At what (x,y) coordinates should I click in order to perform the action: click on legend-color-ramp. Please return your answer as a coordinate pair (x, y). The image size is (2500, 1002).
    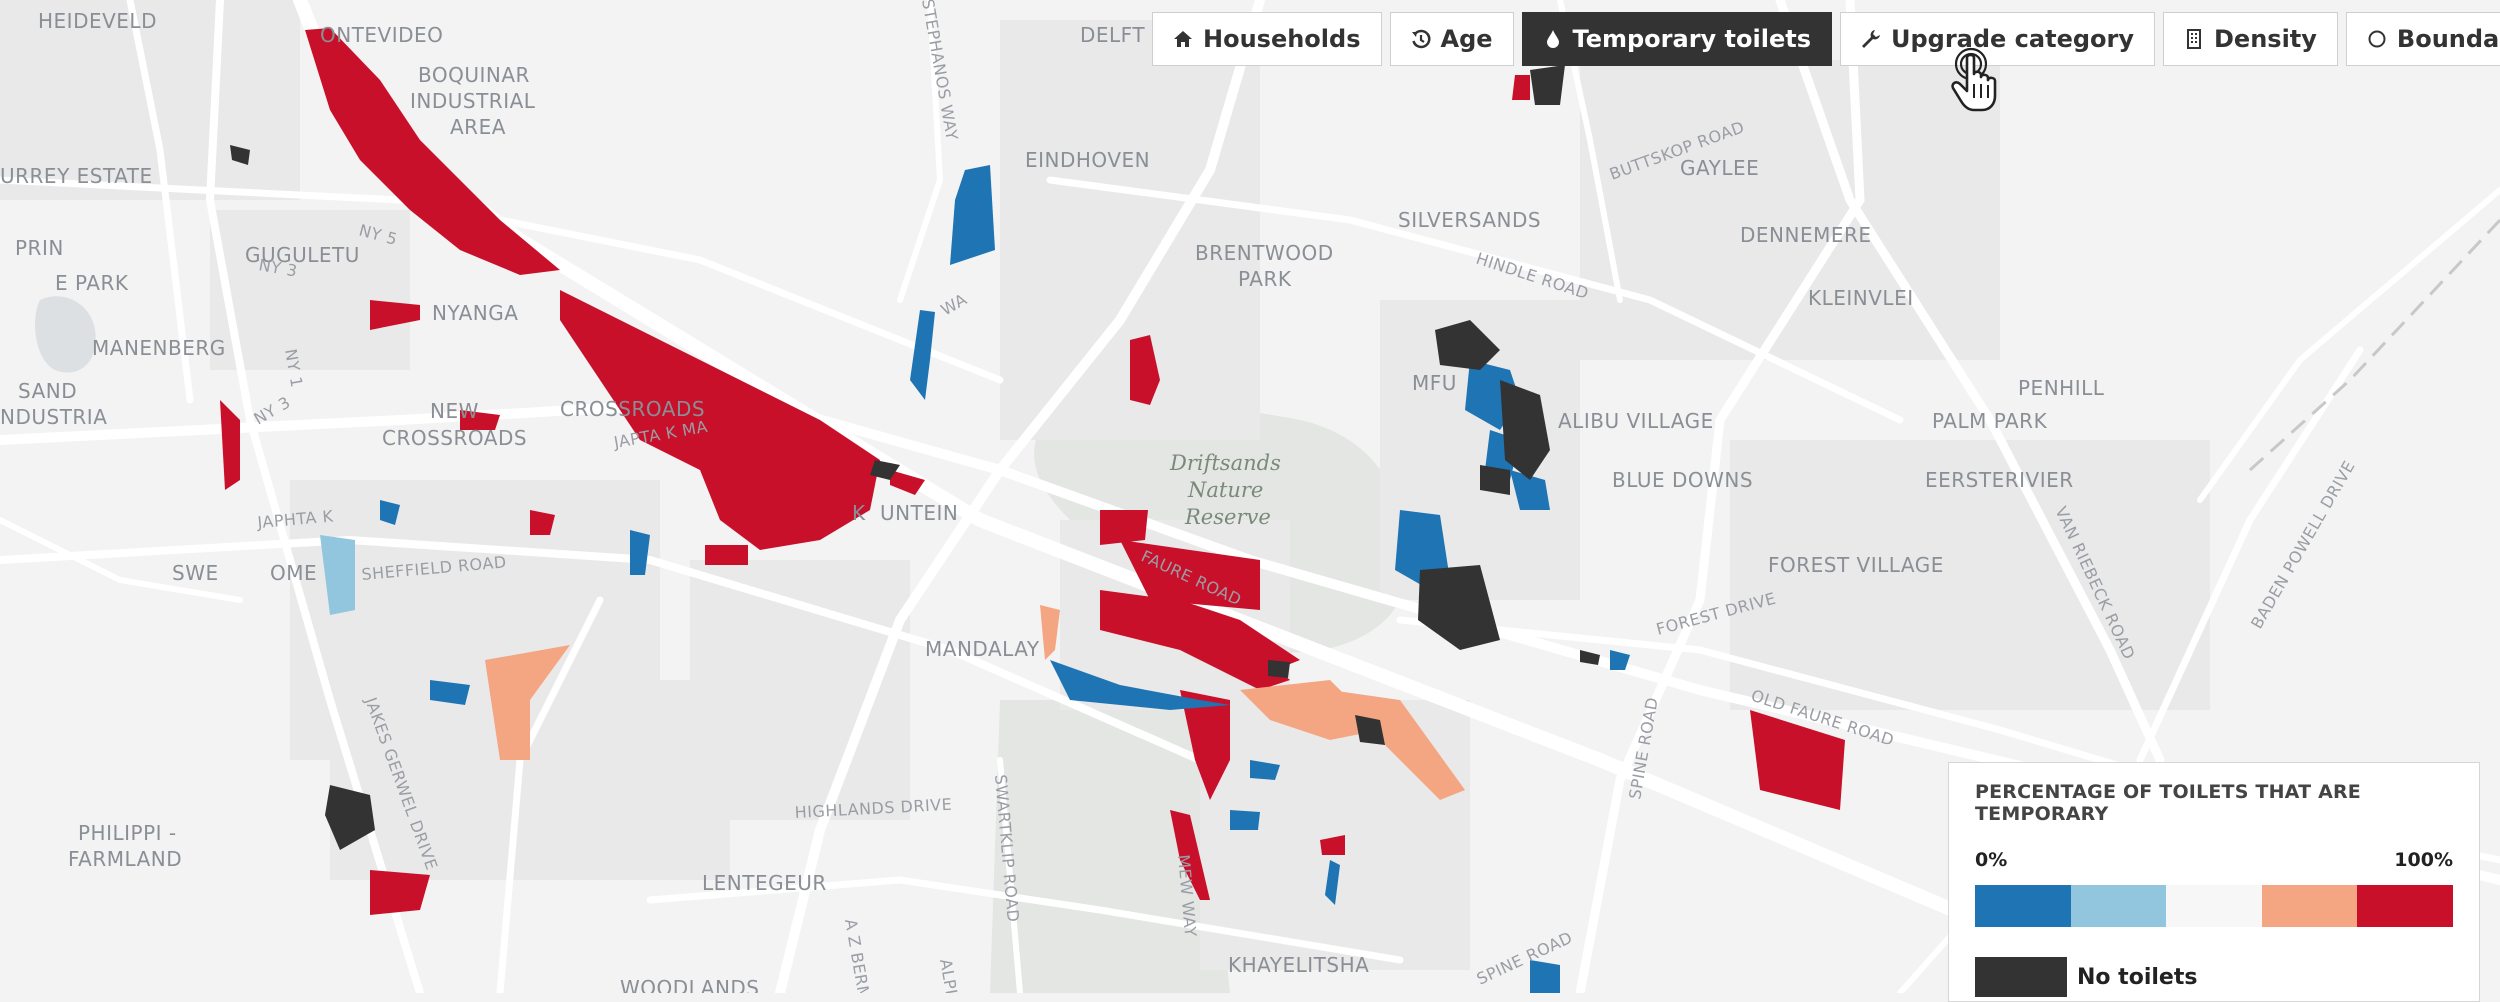
    Looking at the image, I should click on (2214, 906).